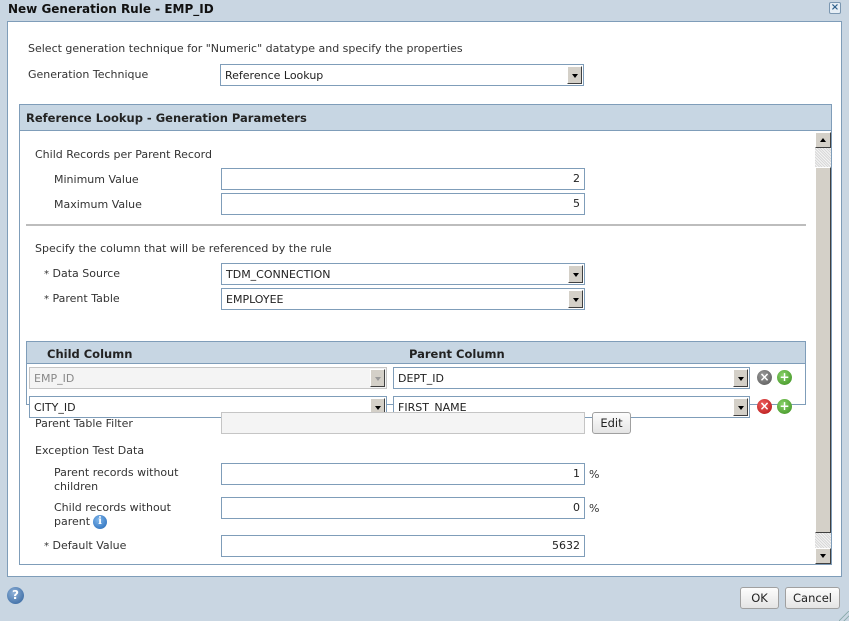 The image size is (849, 621). What do you see at coordinates (112, 507) in the screenshot?
I see `label-line-1: Child records without` at bounding box center [112, 507].